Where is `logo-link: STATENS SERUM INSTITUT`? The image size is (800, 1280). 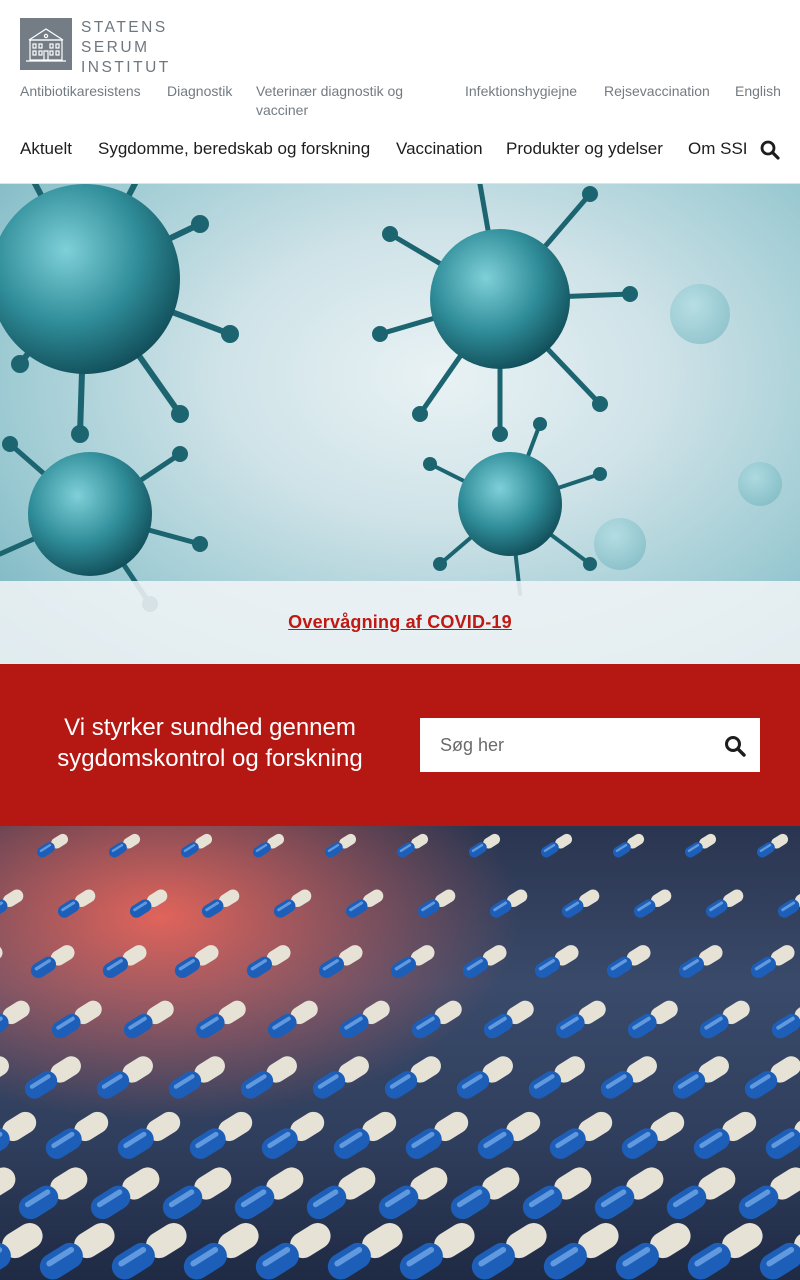
logo-link: STATENS SERUM INSTITUT is located at coordinates (95, 48).